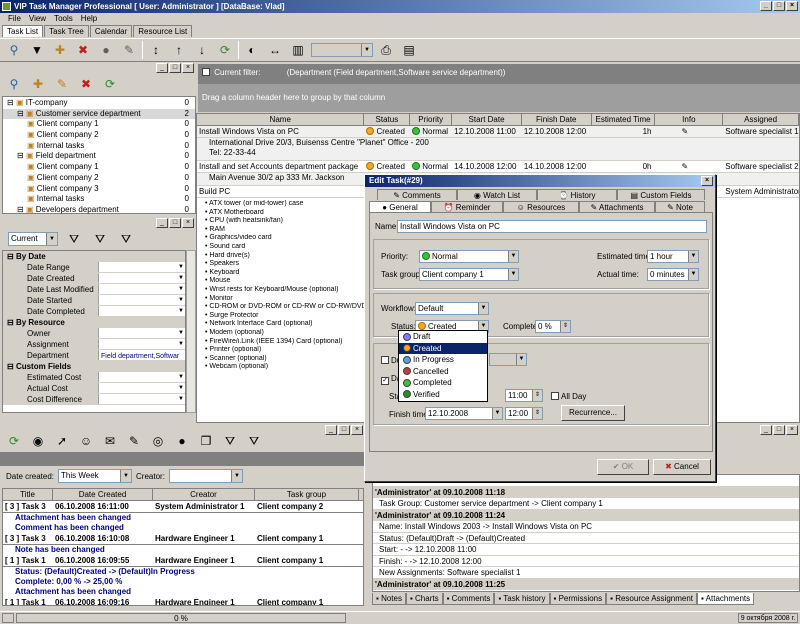 Image resolution: width=800 pixels, height=624 pixels. Describe the element at coordinates (386, 50) in the screenshot. I see `print-icon: ⎙` at that location.